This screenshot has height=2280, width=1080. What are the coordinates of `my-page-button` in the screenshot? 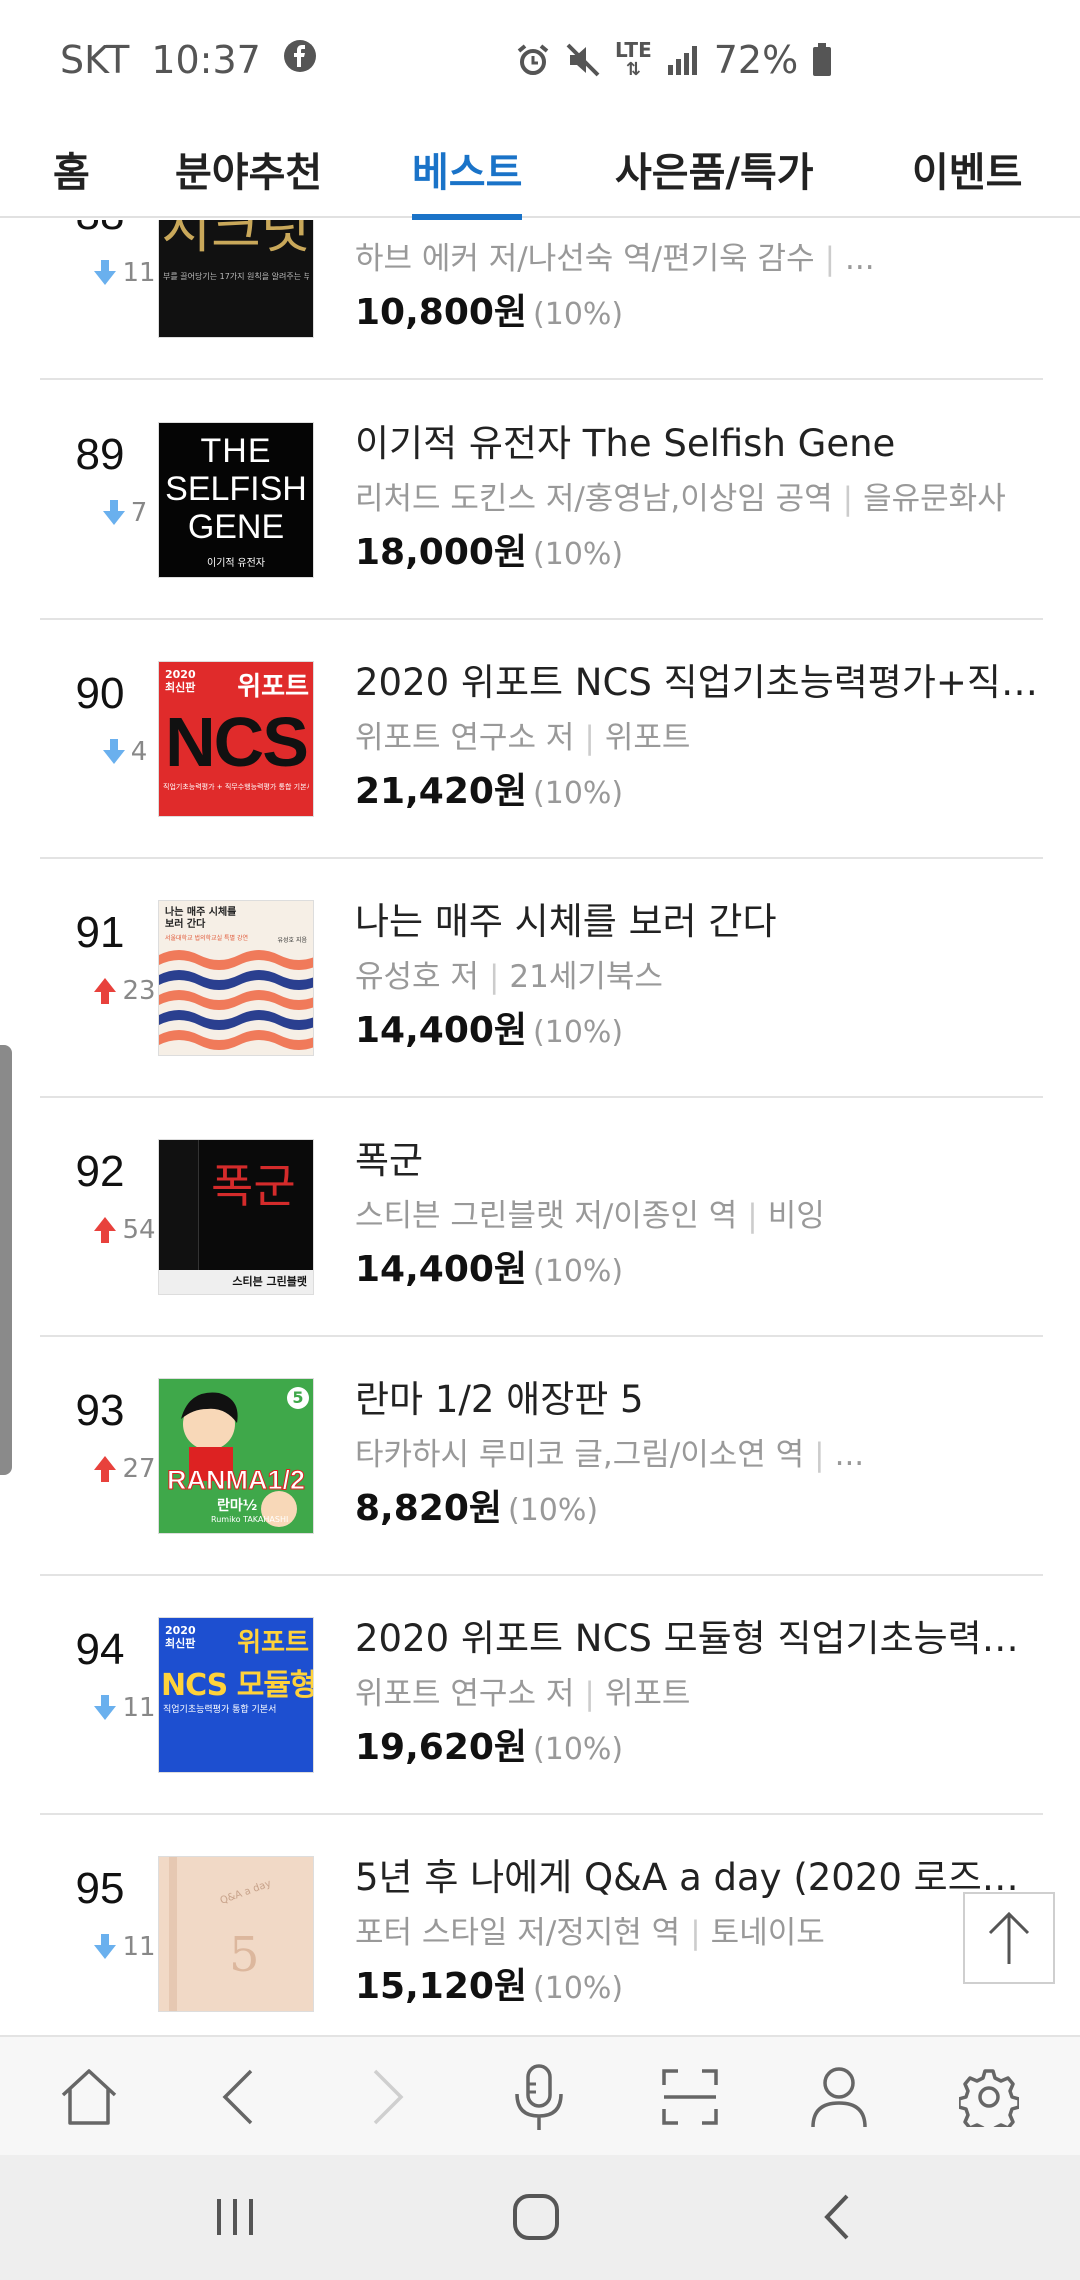 It's located at (839, 2097).